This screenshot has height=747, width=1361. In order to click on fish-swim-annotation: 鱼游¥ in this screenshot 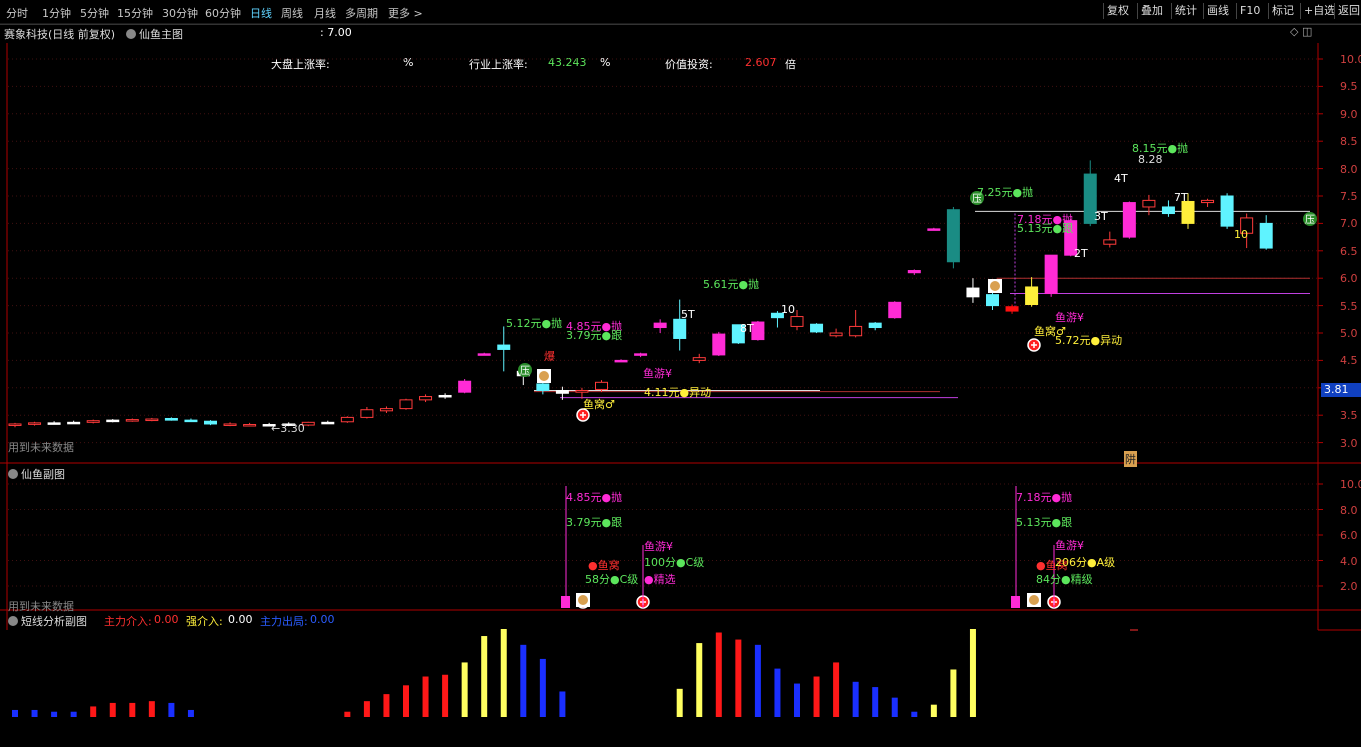, I will do `click(1069, 317)`.